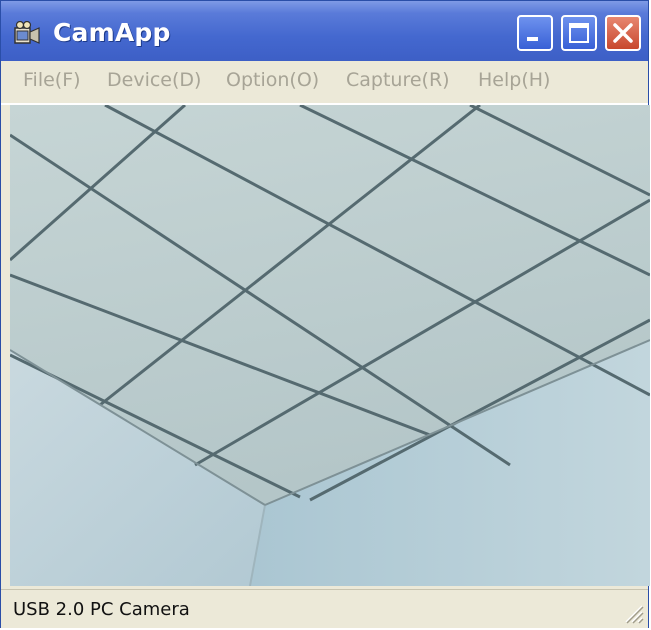 The image size is (651, 630). What do you see at coordinates (535, 33) in the screenshot?
I see `minimize-button` at bounding box center [535, 33].